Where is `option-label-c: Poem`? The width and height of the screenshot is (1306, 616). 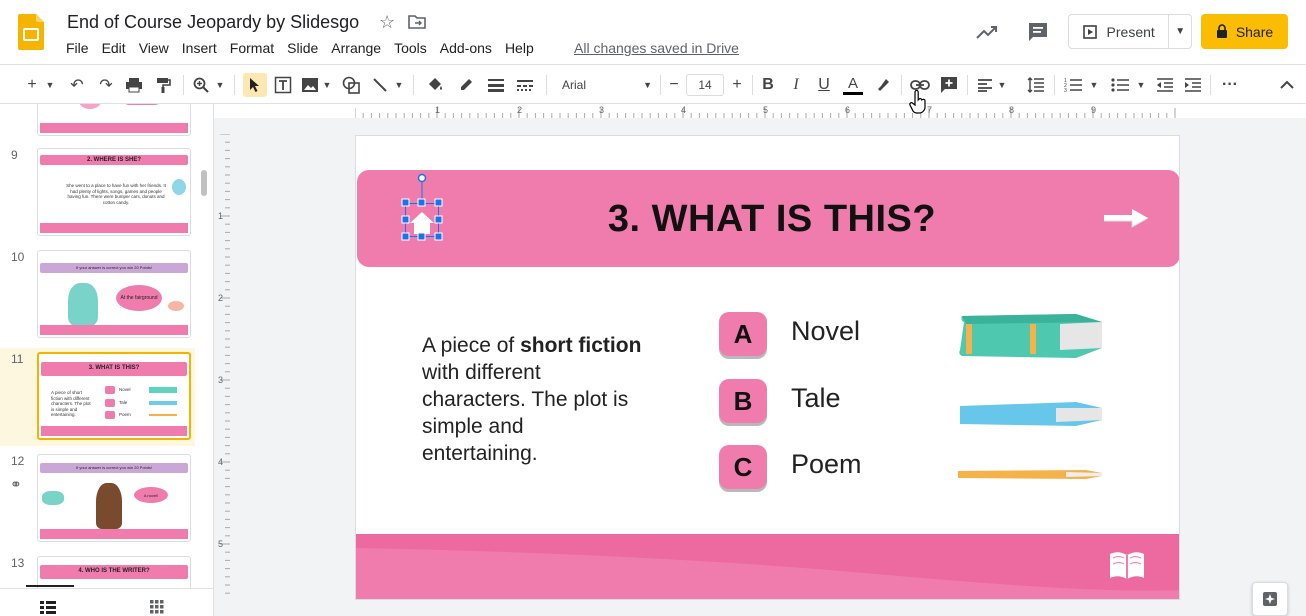 option-label-c: Poem is located at coordinates (826, 464).